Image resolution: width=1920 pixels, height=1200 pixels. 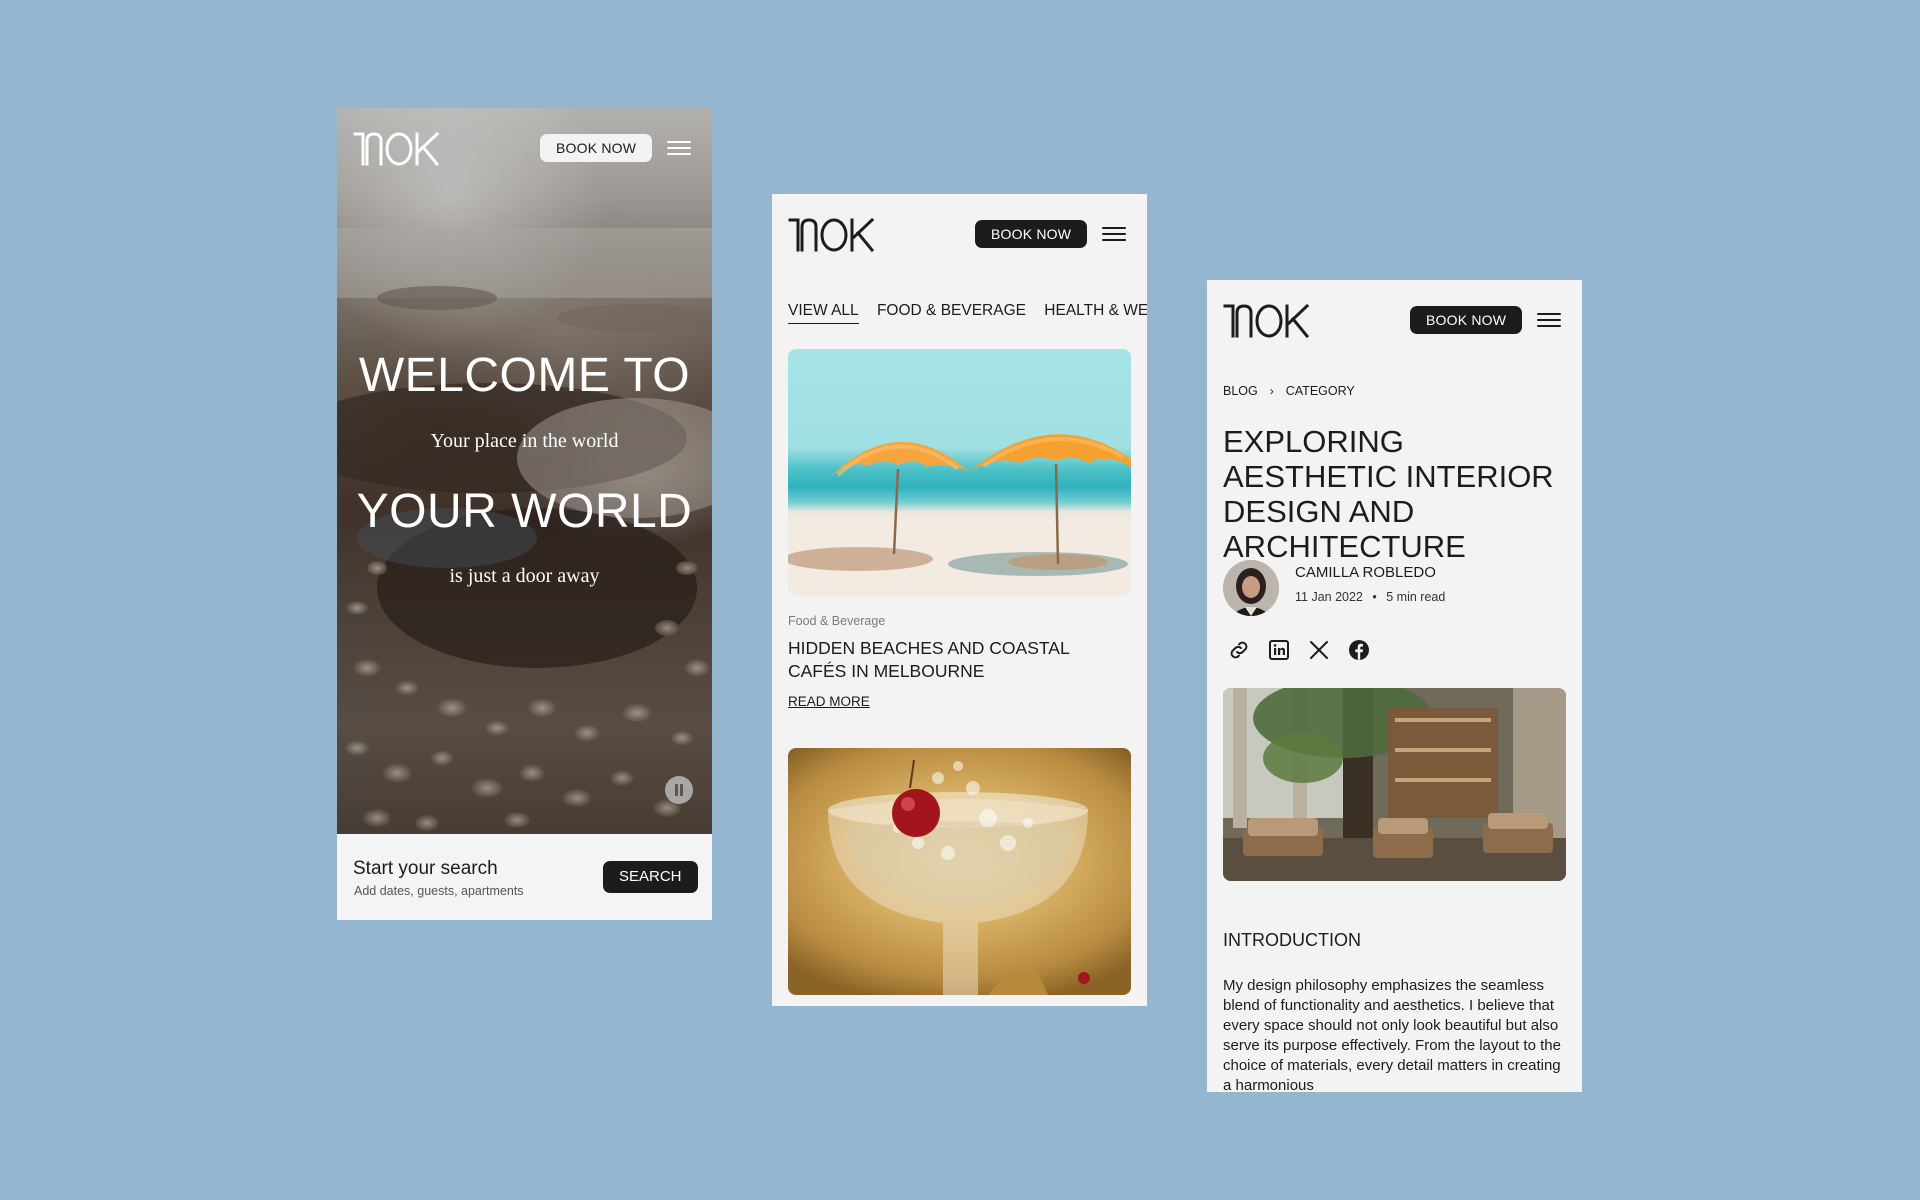 I want to click on hero-overlay, so click(x=524, y=471).